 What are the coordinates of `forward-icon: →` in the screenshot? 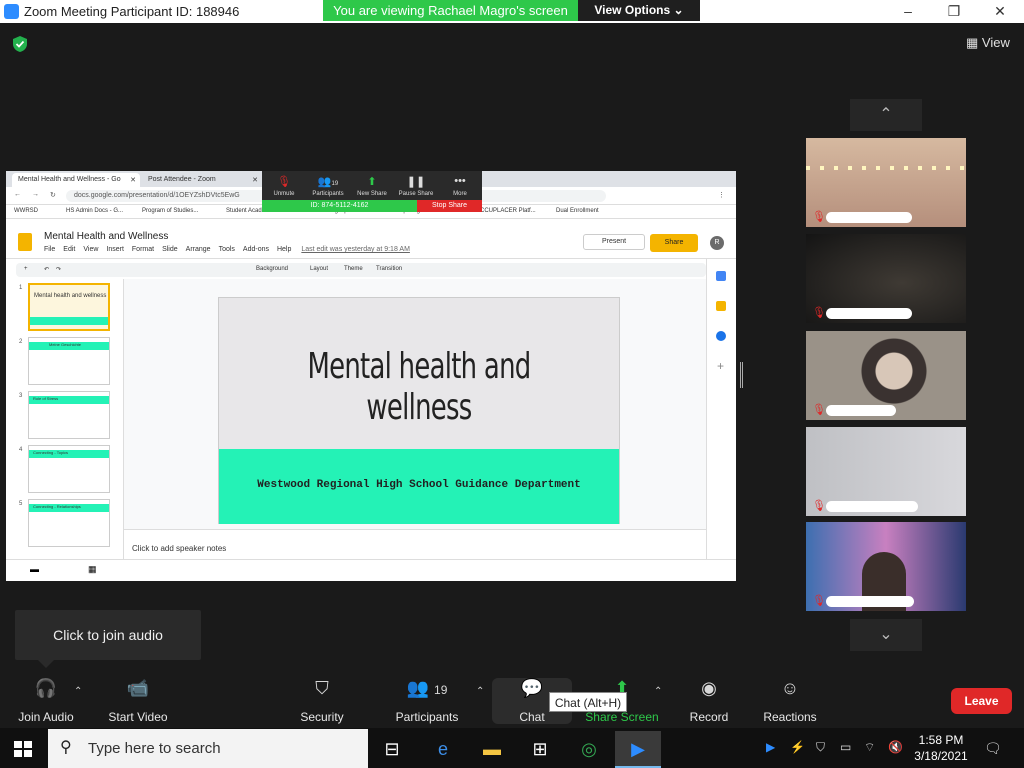 It's located at (35, 194).